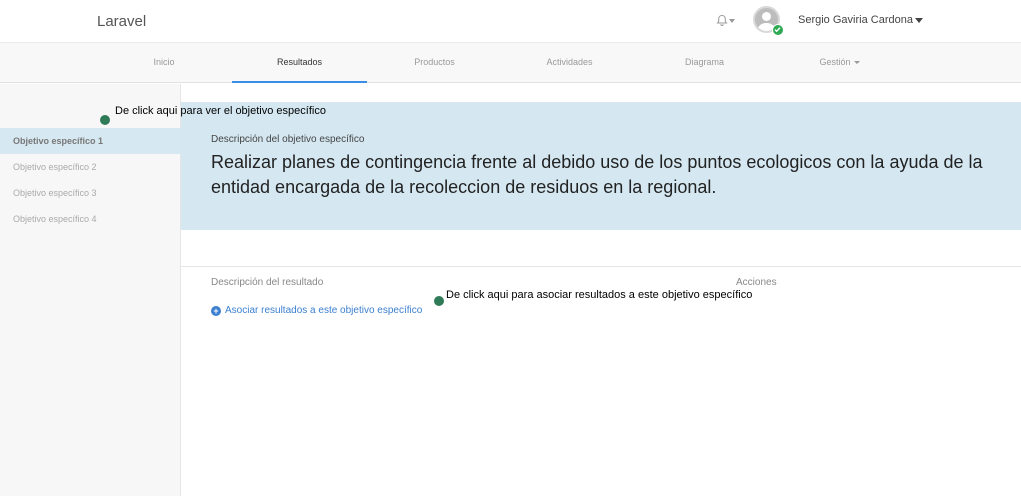  Describe the element at coordinates (164, 63) in the screenshot. I see `tab-inicio: Inicio` at that location.